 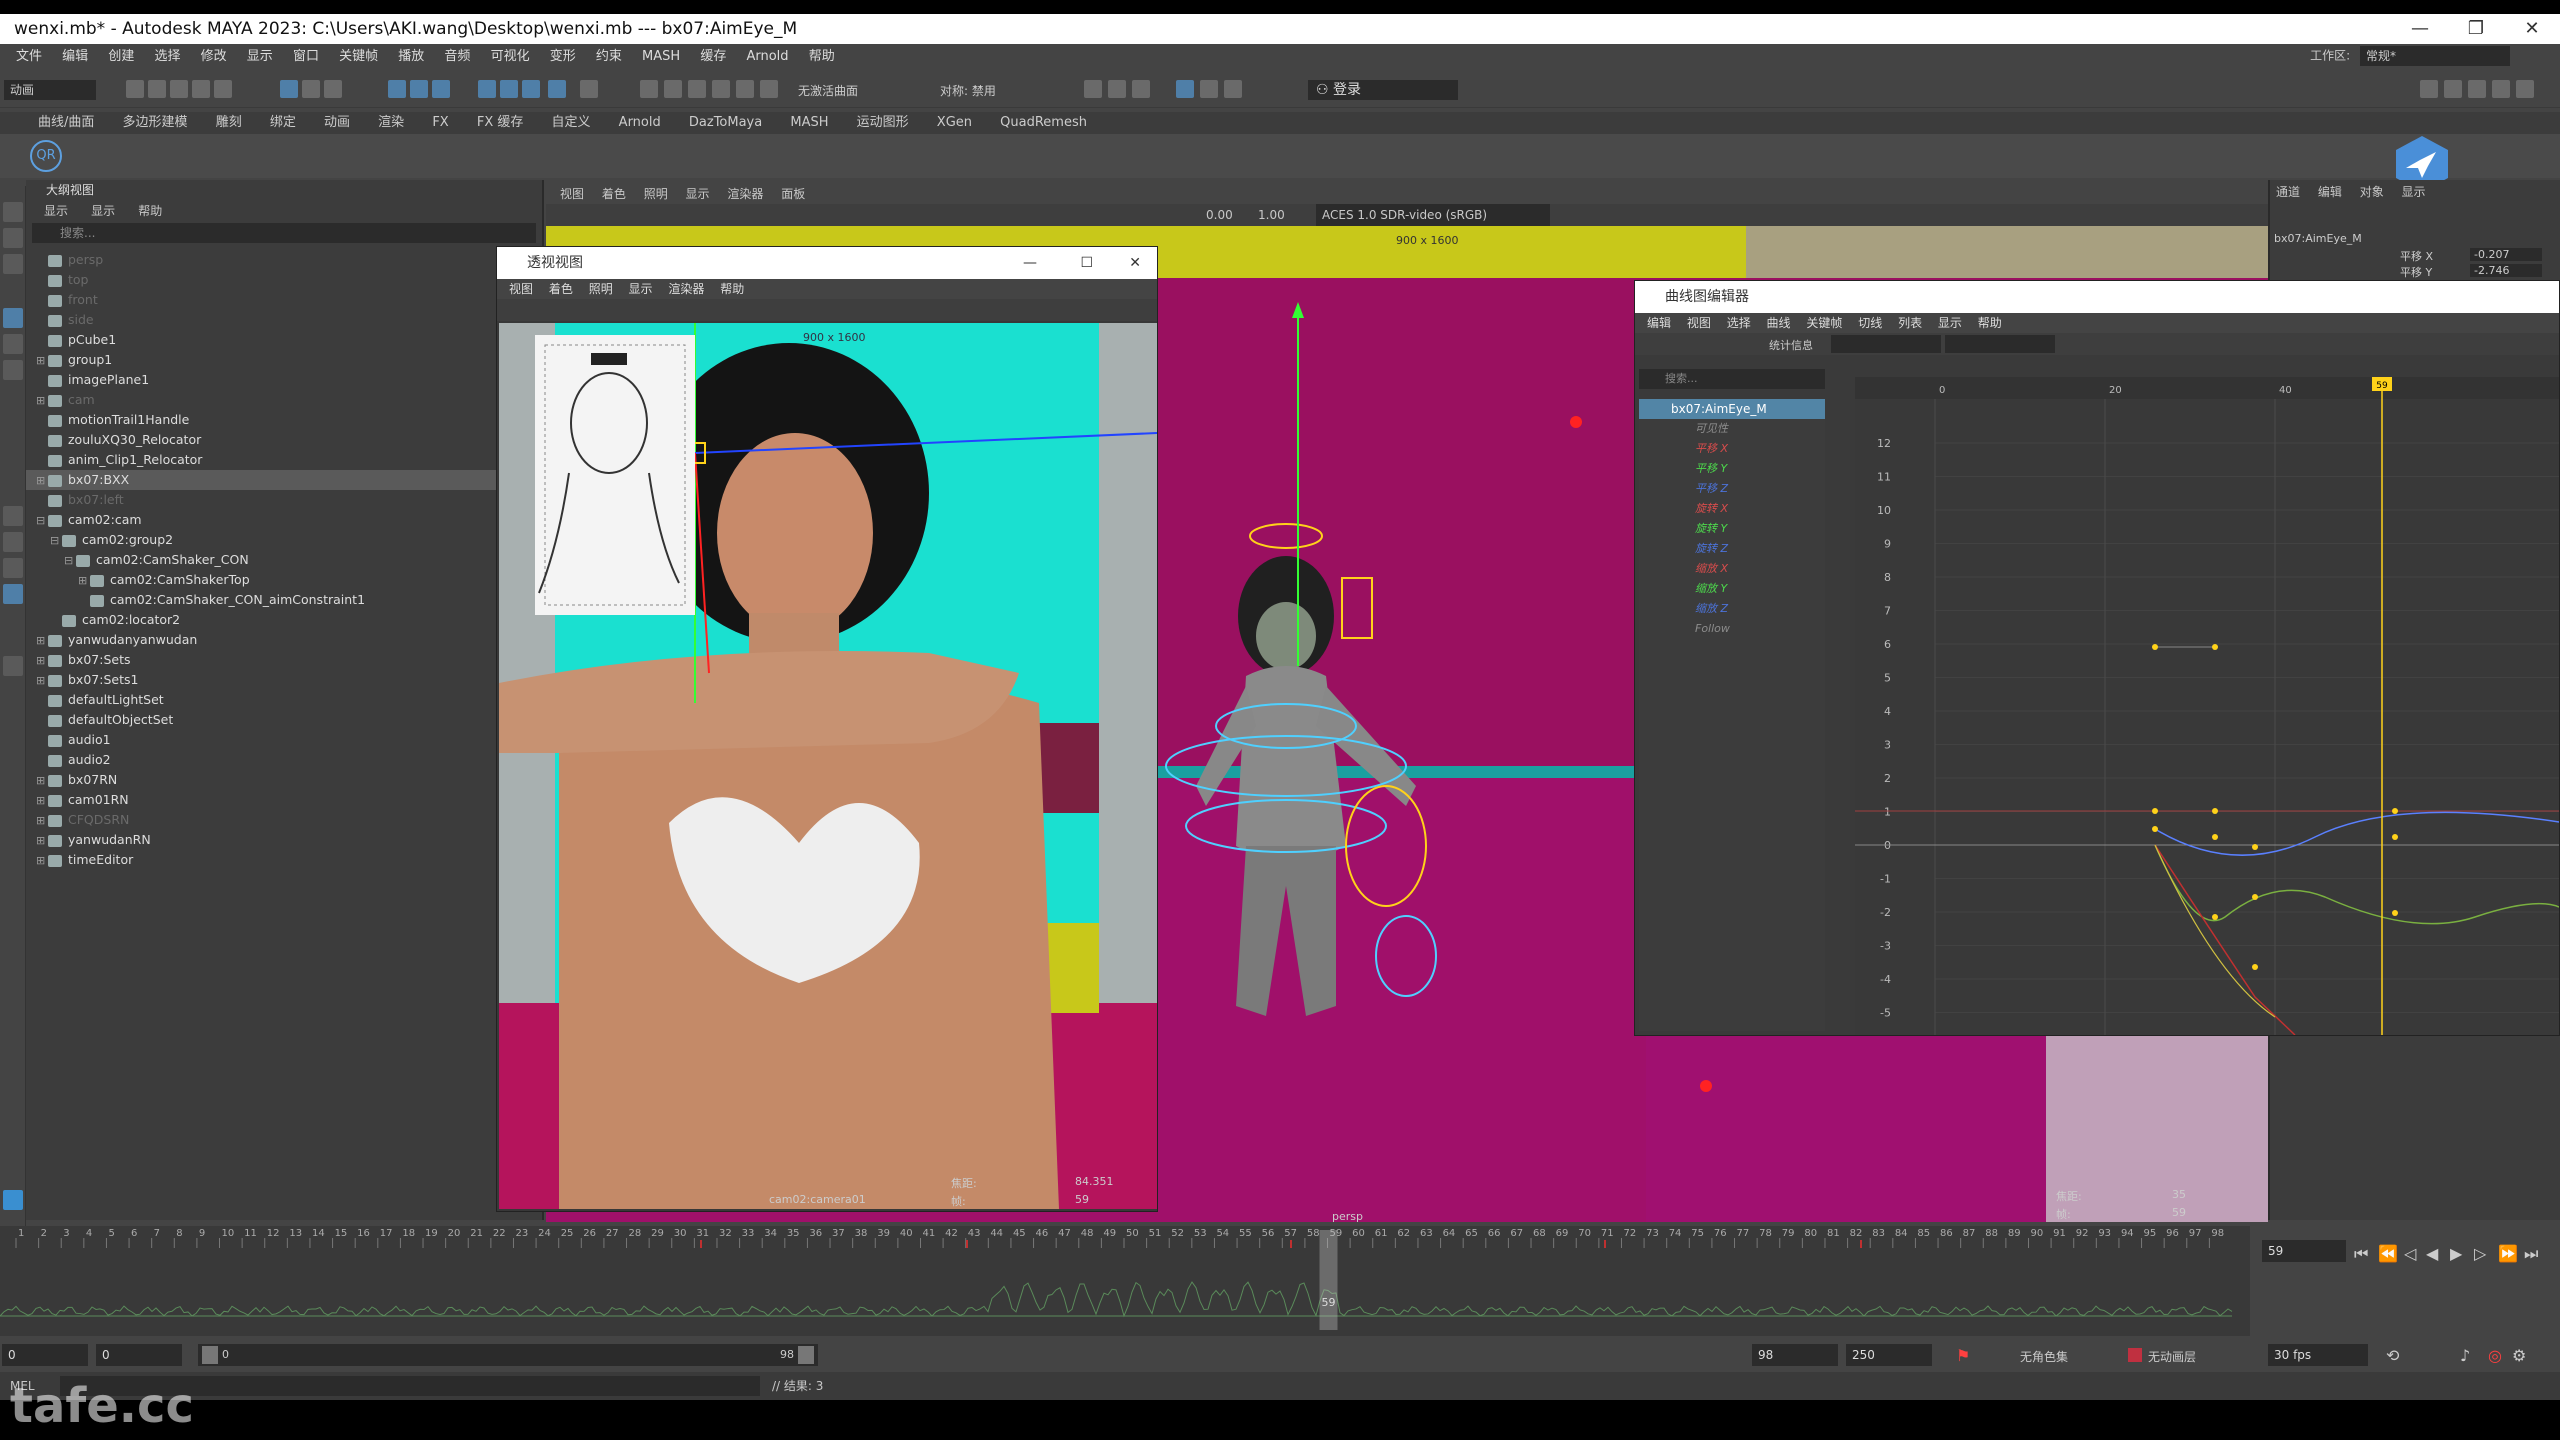 I want to click on persp-window-titlebar: 透视视图 — ☐ ✕, so click(x=827, y=263).